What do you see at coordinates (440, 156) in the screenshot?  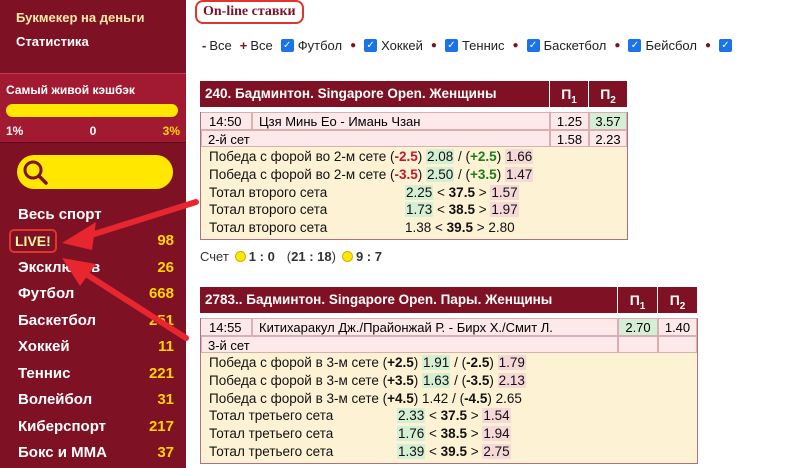 I see `odd-value: 2.08` at bounding box center [440, 156].